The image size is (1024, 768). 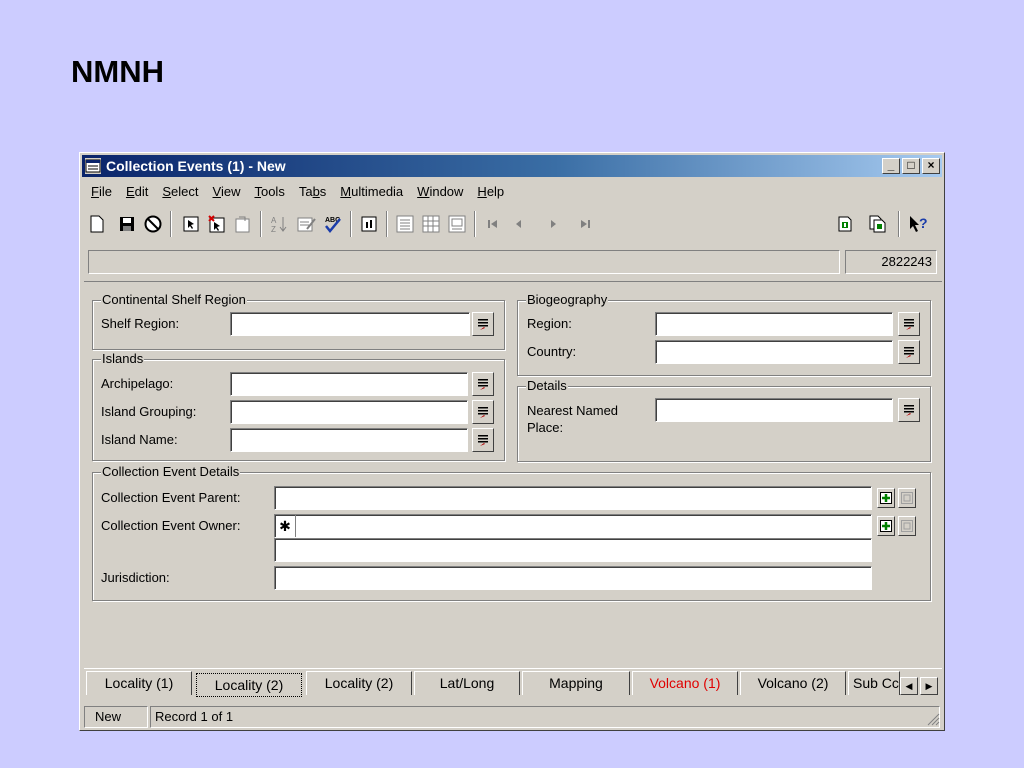 What do you see at coordinates (909, 352) in the screenshot?
I see `country-lookup-button` at bounding box center [909, 352].